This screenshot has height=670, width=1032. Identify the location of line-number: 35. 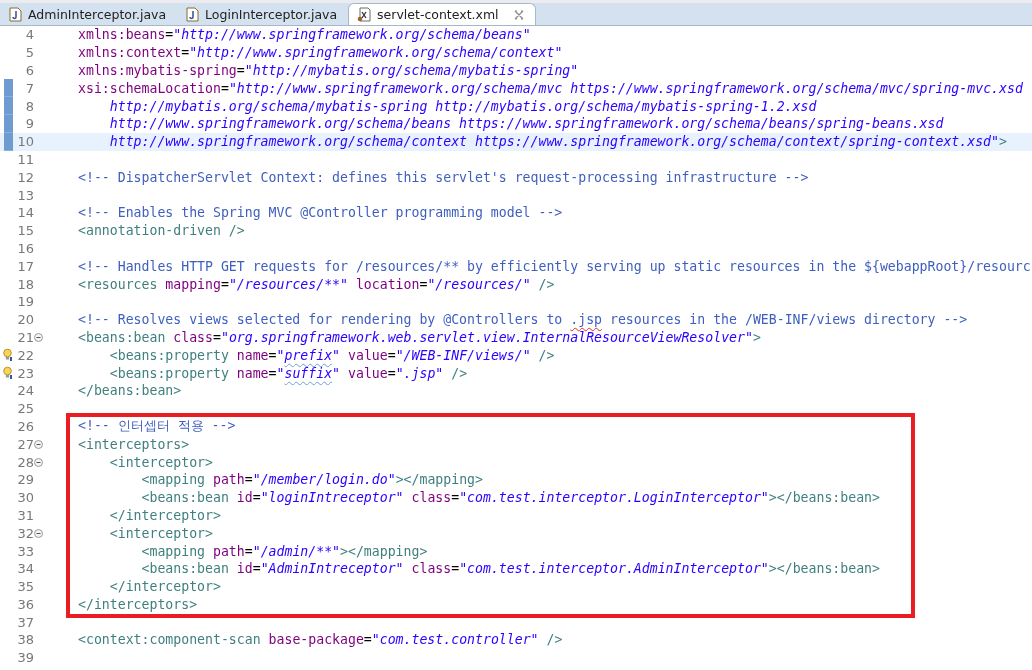
(25, 587).